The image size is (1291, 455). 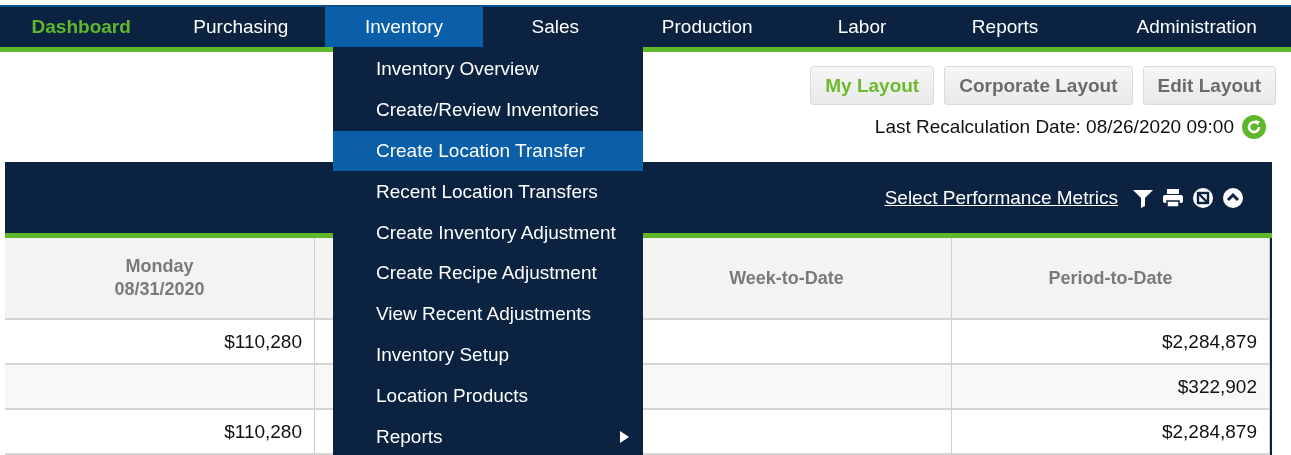 What do you see at coordinates (488, 192) in the screenshot?
I see `menu-item: Recent Location Transfers` at bounding box center [488, 192].